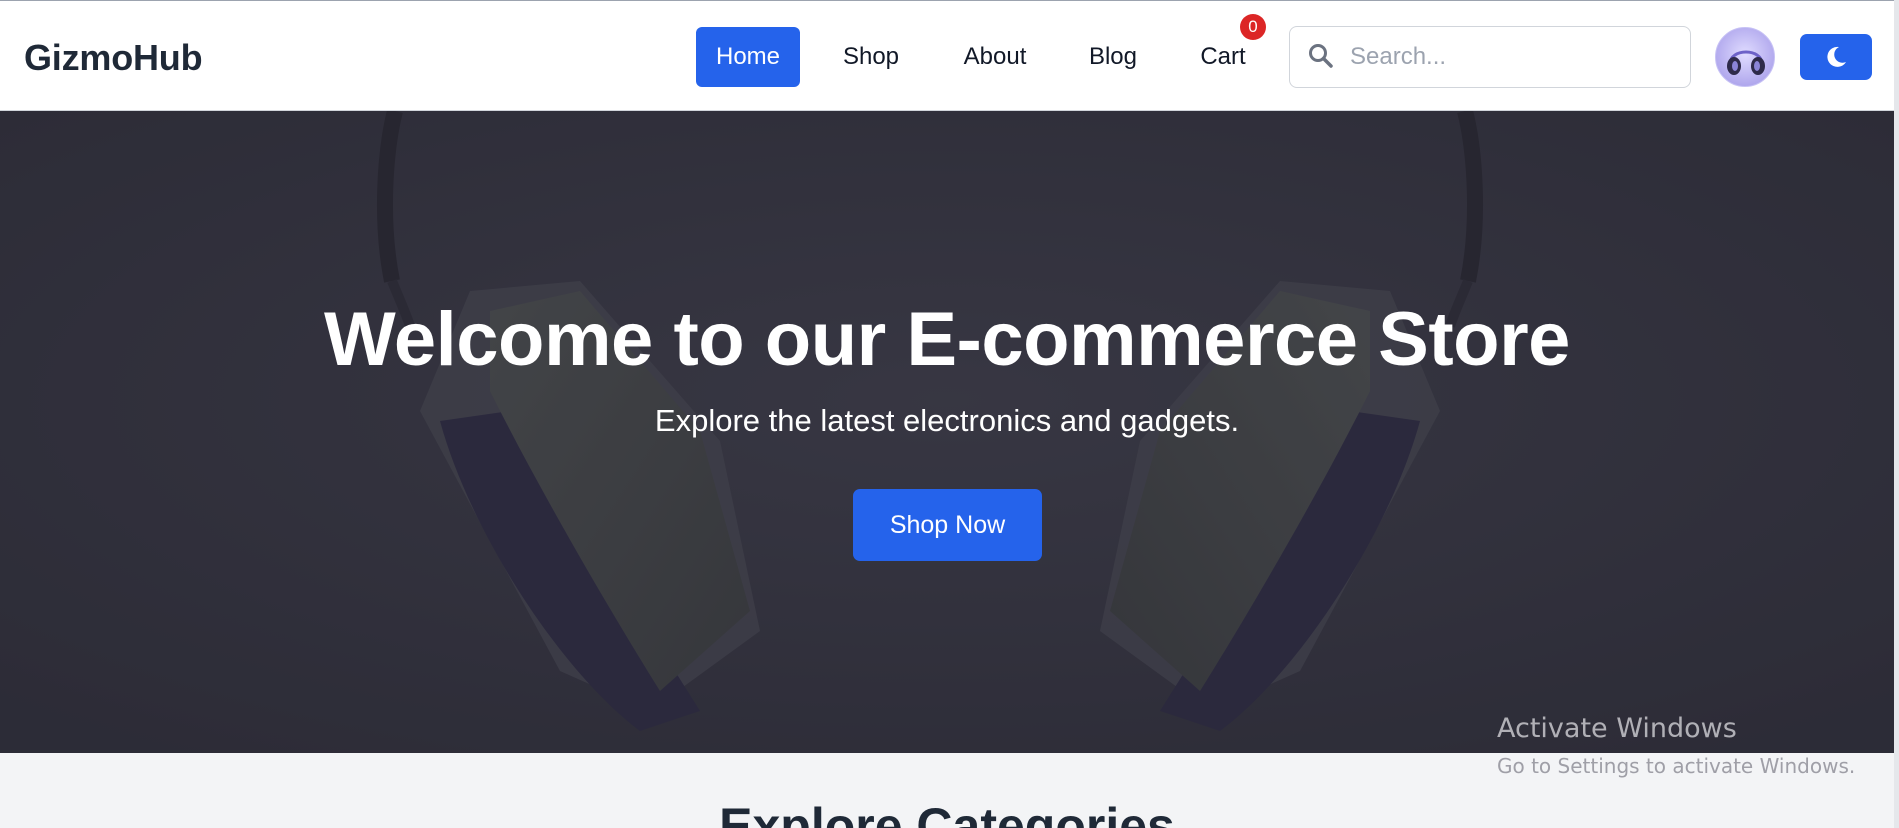  I want to click on activate-windows-title: Activate Windows, so click(1617, 728).